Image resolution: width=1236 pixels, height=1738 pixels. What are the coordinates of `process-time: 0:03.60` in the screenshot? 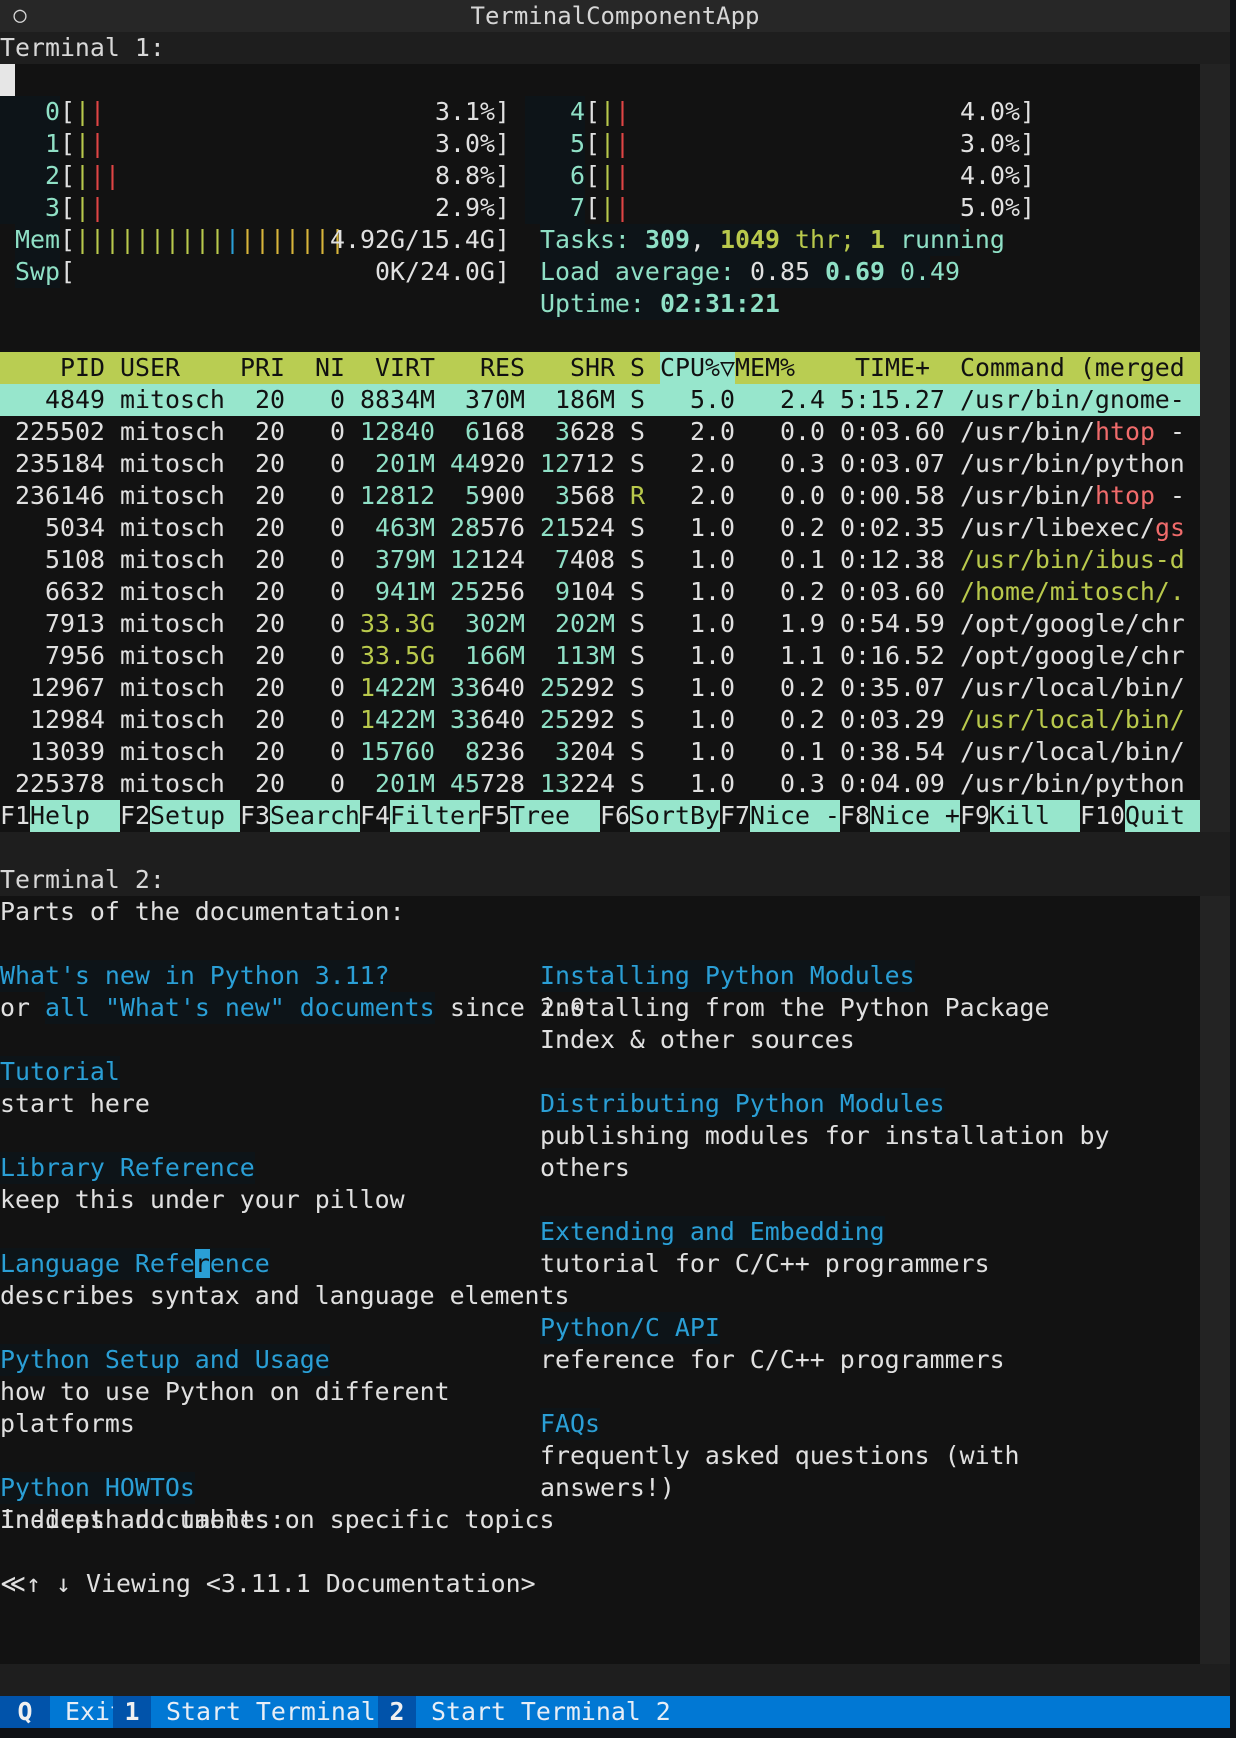 It's located at (892, 431).